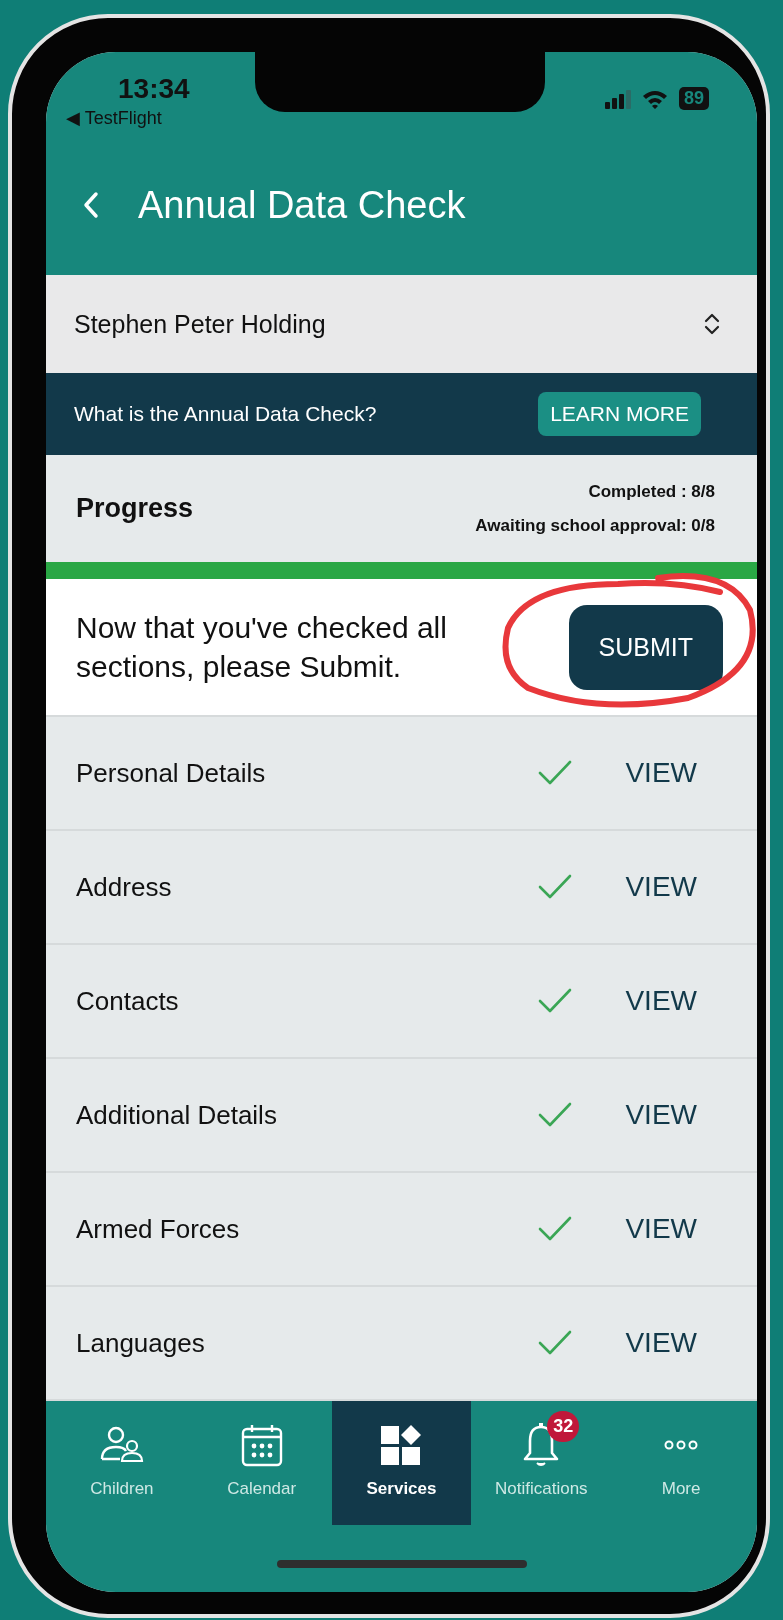 This screenshot has width=783, height=1620. What do you see at coordinates (261, 1445) in the screenshot?
I see `calendar-icon` at bounding box center [261, 1445].